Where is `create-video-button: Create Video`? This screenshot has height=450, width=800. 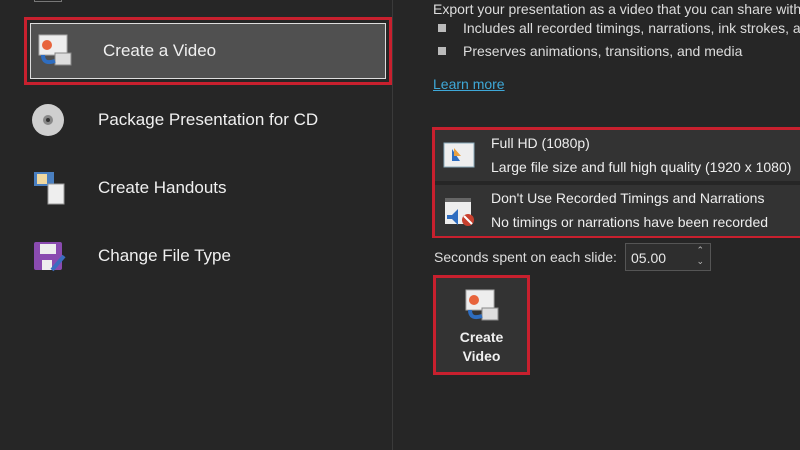 create-video-button: Create Video is located at coordinates (481, 325).